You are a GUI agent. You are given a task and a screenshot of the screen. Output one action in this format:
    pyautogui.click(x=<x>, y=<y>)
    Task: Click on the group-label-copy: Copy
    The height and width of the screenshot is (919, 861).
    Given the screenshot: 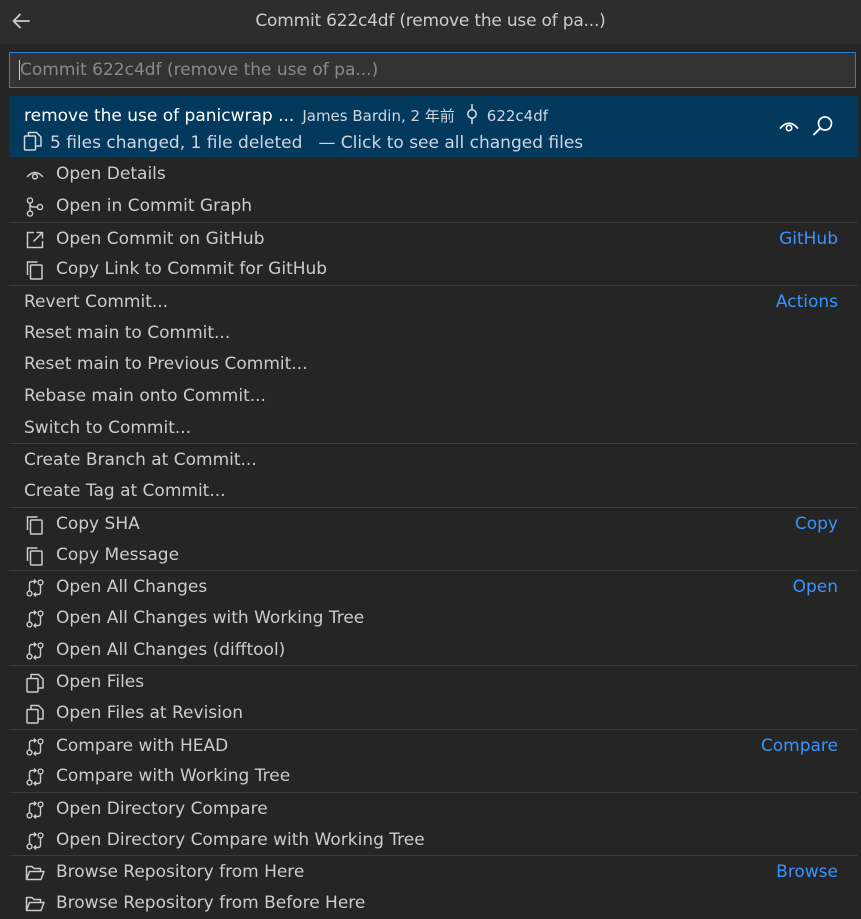 What is the action you would take?
    pyautogui.click(x=816, y=524)
    